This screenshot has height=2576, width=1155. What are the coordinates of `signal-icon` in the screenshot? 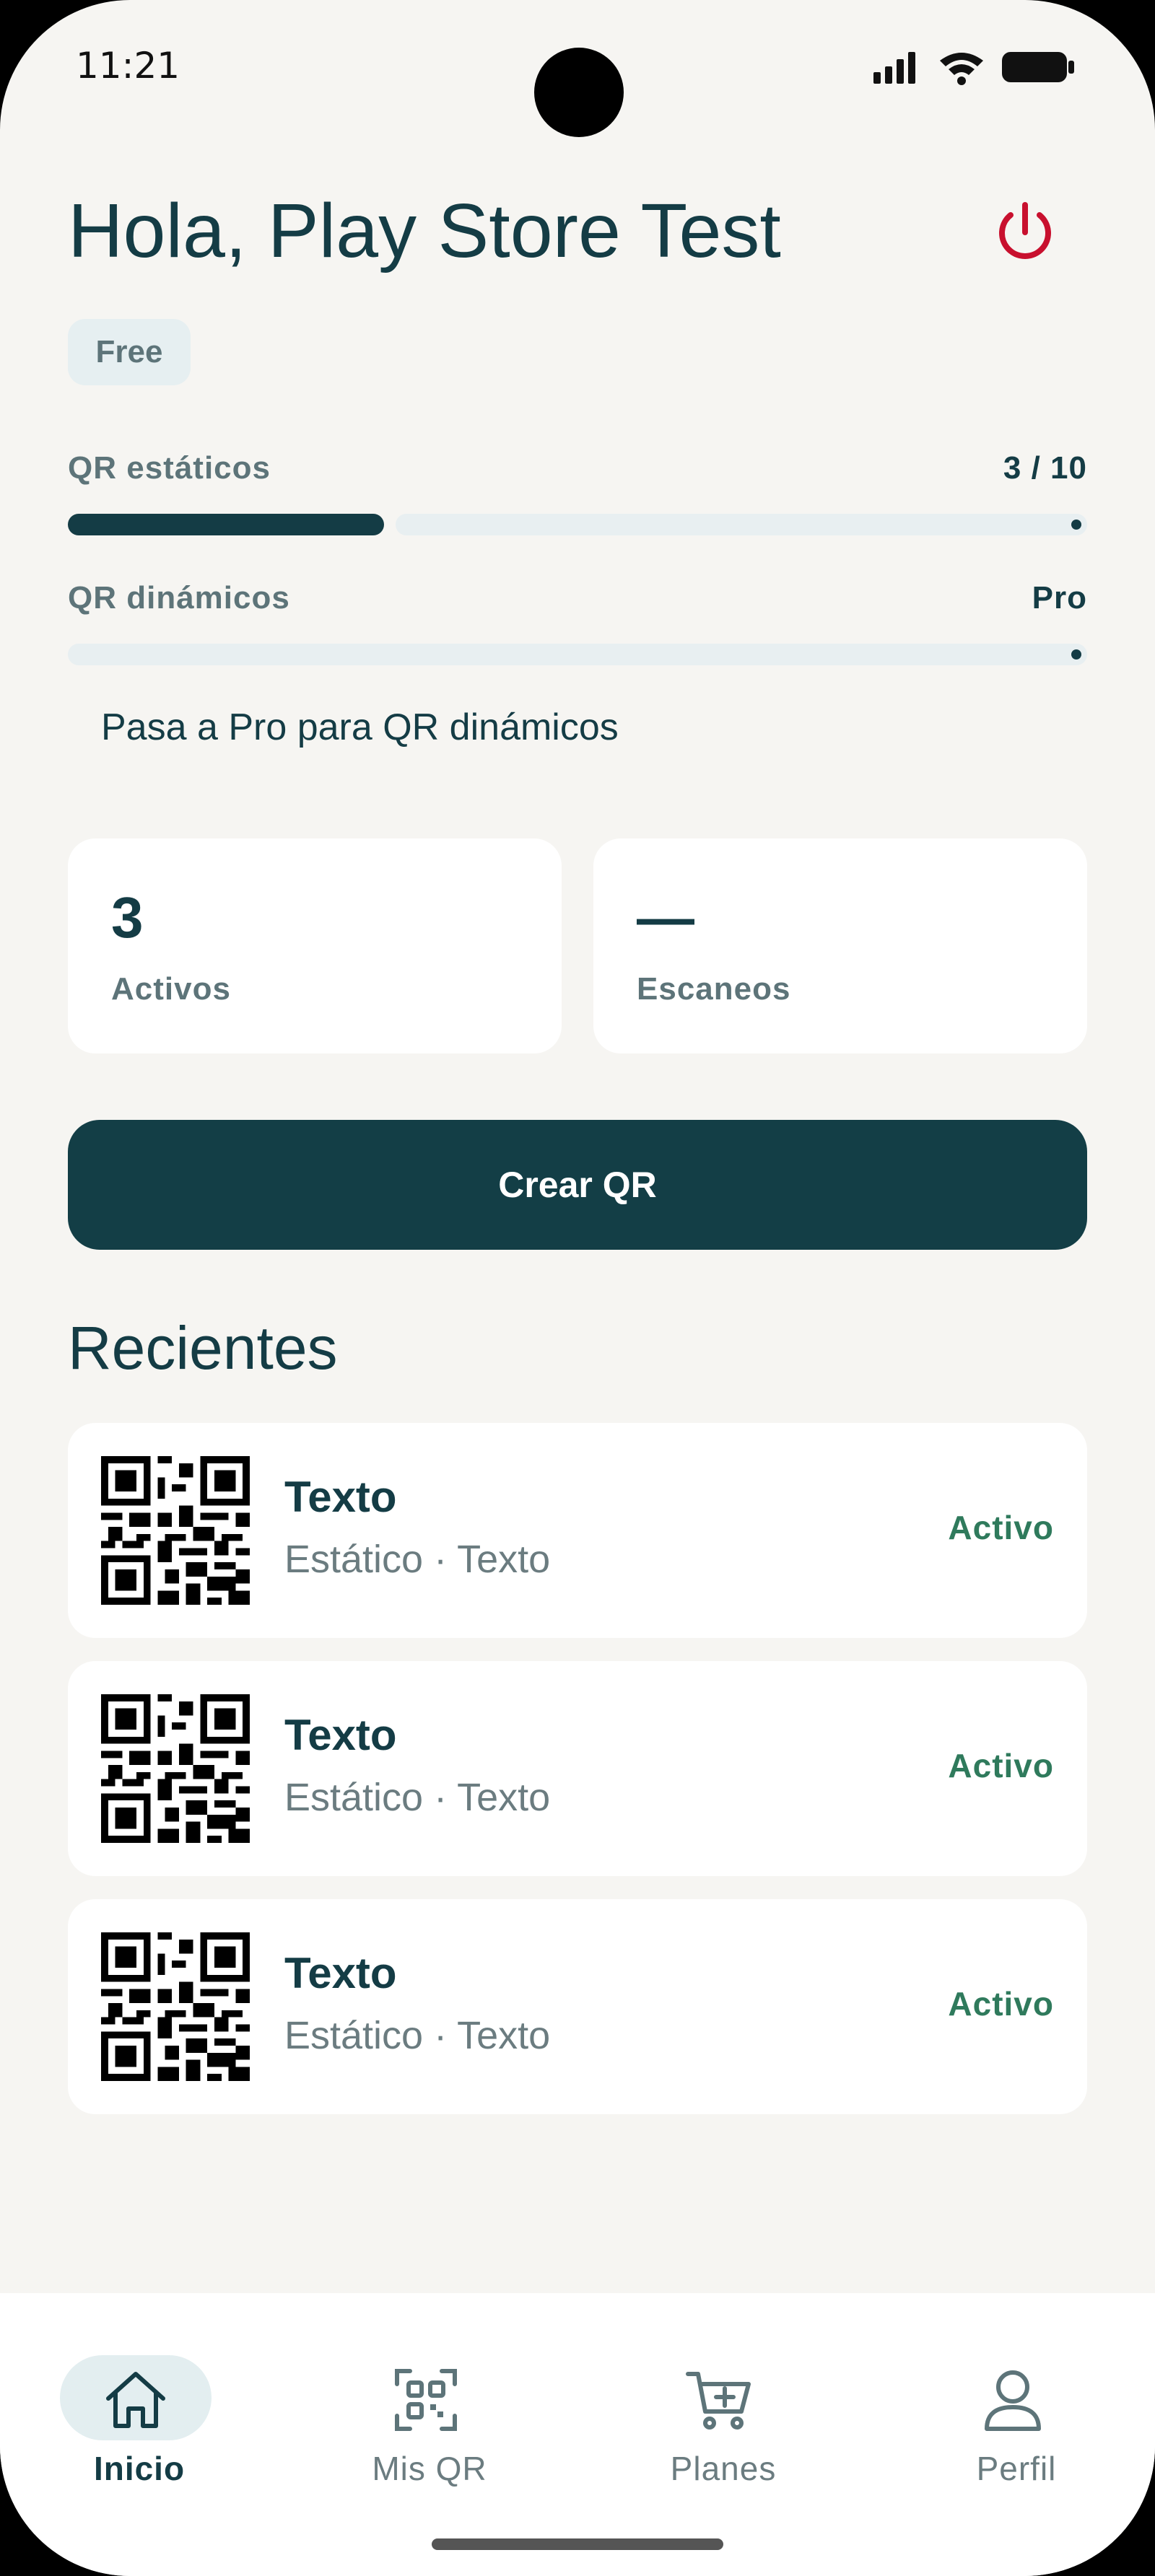 It's located at (894, 68).